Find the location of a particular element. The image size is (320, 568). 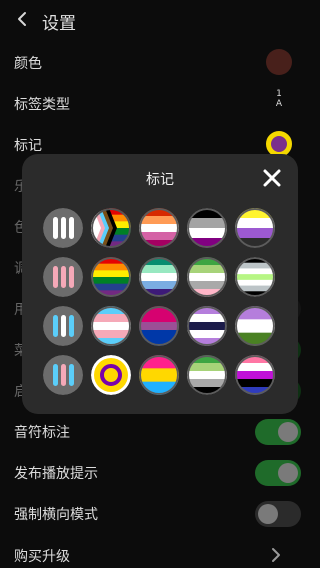

white-pills-icon is located at coordinates (63, 228).